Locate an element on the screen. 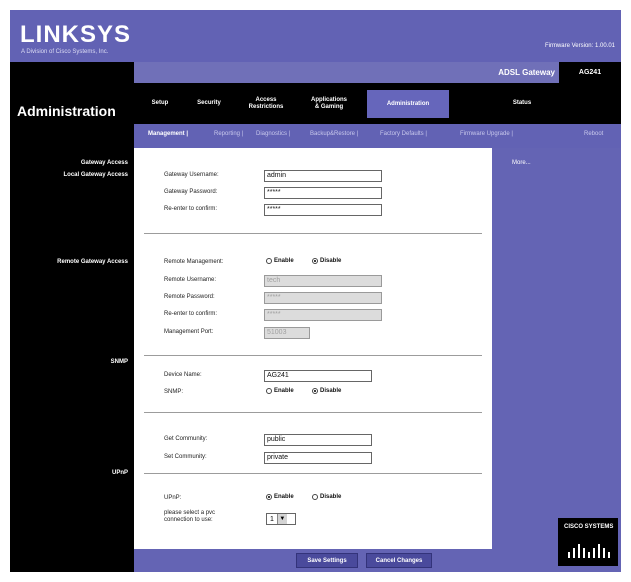  upnp-enable-radio: Enable is located at coordinates (280, 497).